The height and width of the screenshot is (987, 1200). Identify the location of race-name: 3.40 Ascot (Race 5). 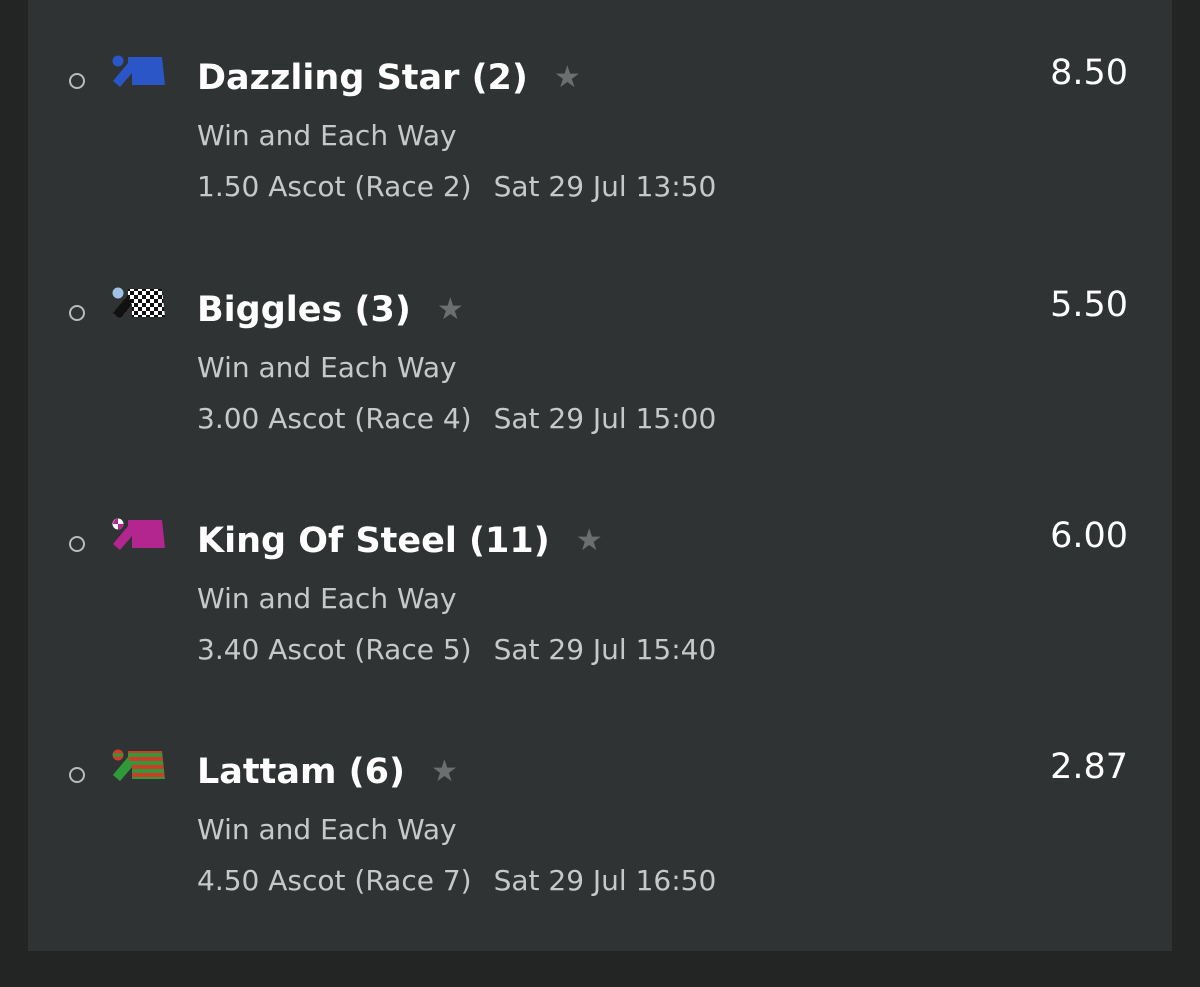
(334, 649).